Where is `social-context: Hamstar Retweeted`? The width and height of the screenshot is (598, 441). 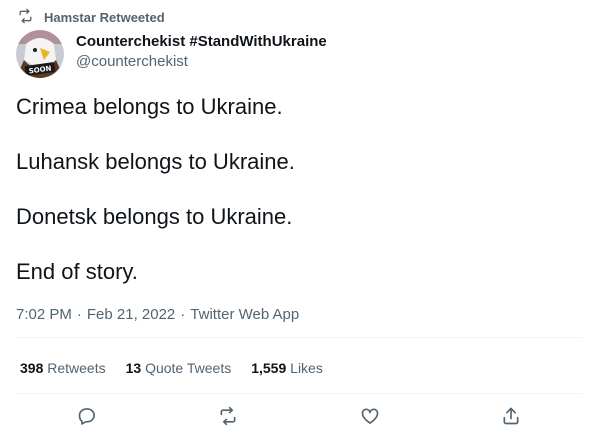
social-context: Hamstar Retweeted is located at coordinates (91, 17).